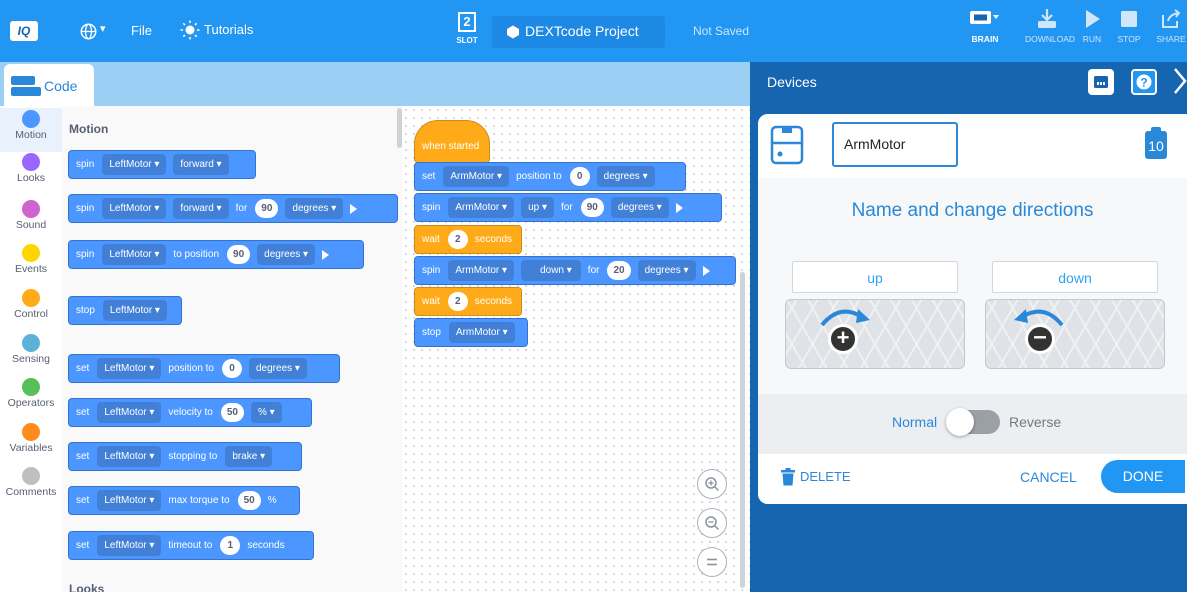  I want to click on done-button: DONE, so click(1143, 476).